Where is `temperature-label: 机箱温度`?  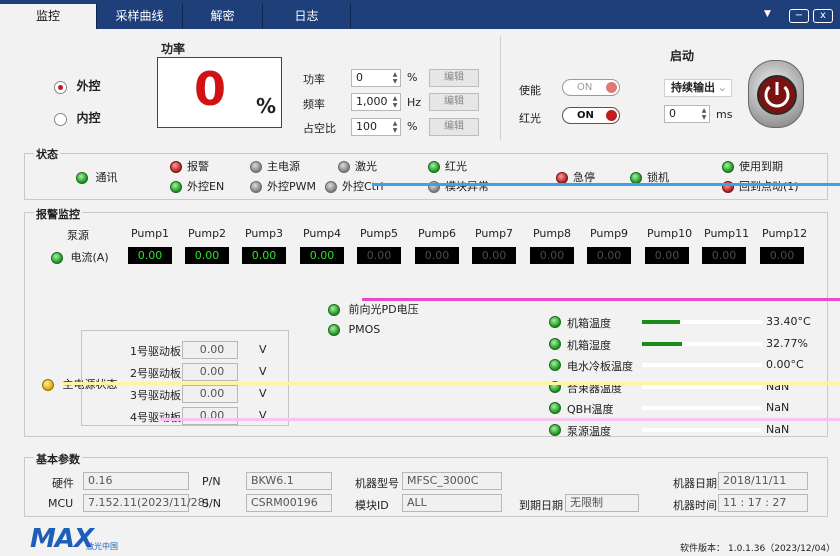 temperature-label: 机箱温度 is located at coordinates (589, 323).